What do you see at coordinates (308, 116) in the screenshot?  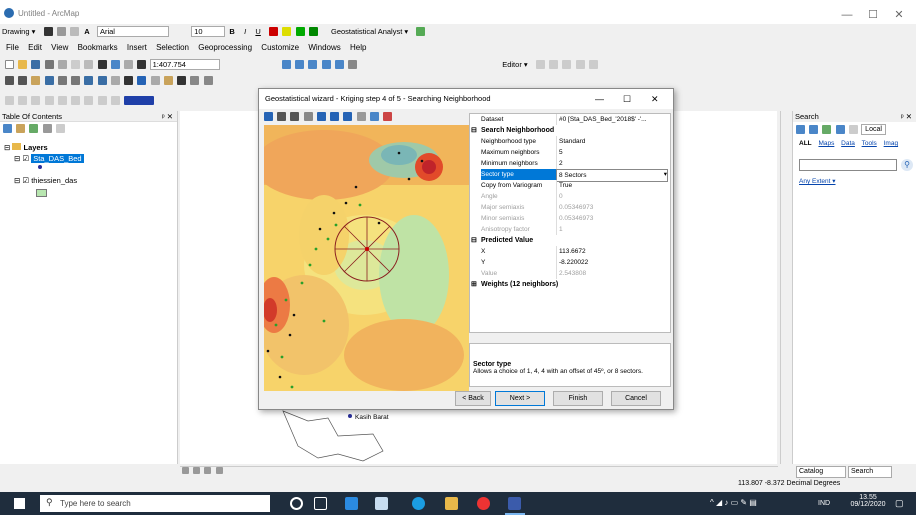 I see `pan-hand-icon` at bounding box center [308, 116].